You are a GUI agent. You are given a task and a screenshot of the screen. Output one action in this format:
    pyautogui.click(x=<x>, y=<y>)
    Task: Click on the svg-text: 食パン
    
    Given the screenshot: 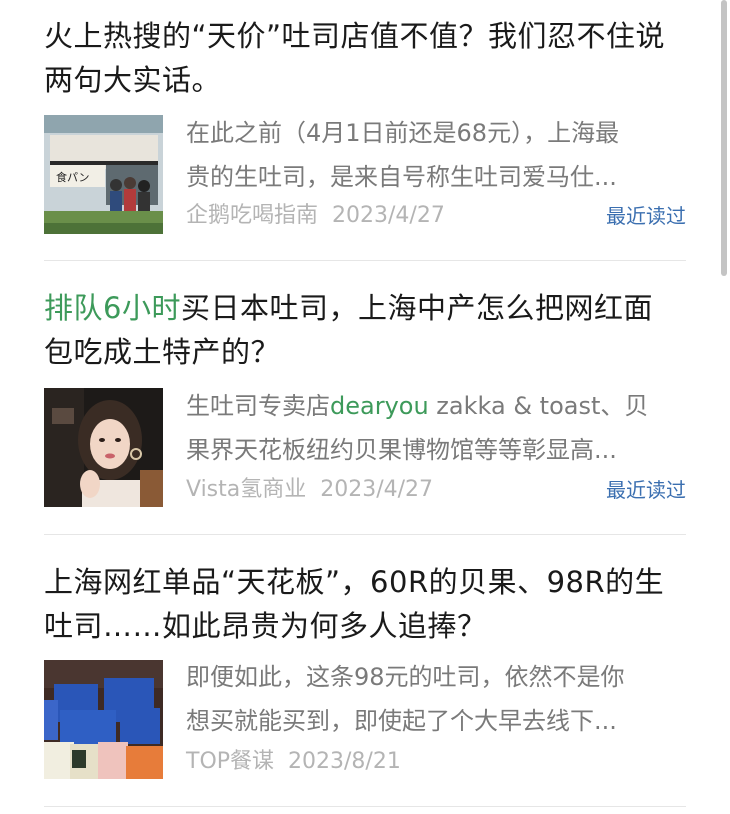 What is the action you would take?
    pyautogui.click(x=73, y=177)
    